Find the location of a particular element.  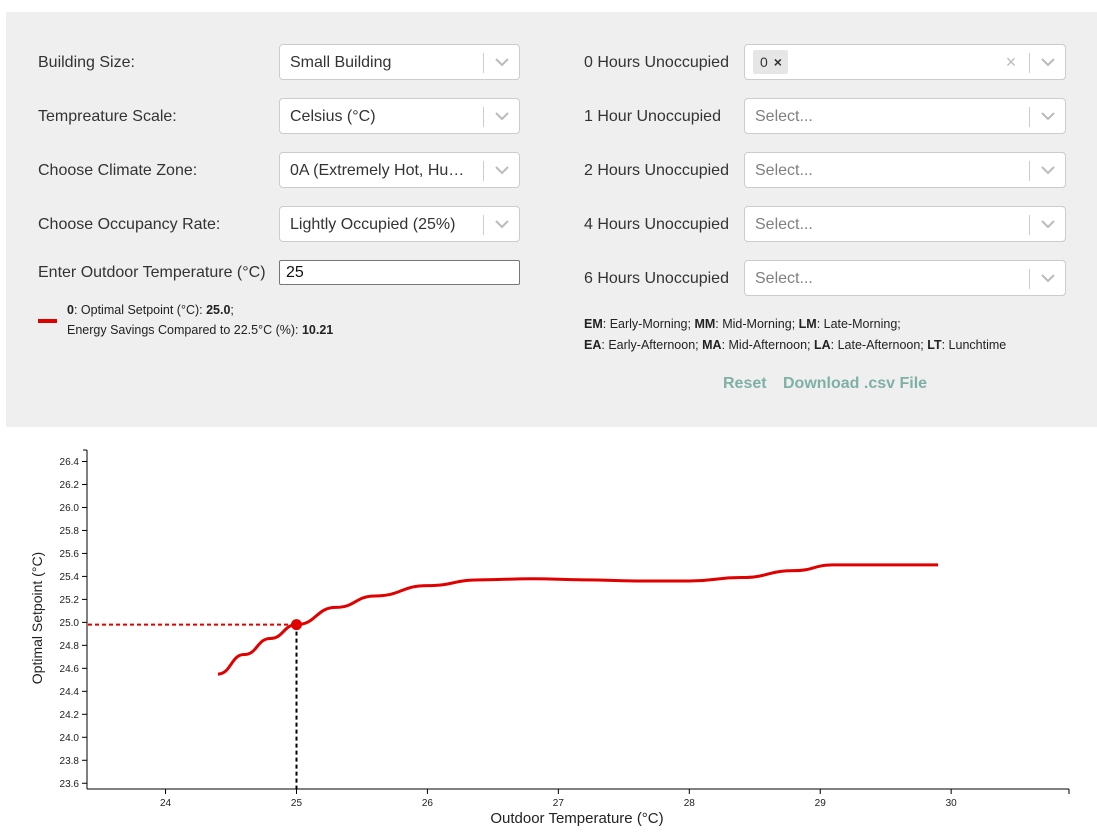

climate-zone-label: Choose Climate Zone: is located at coordinates (118, 170).